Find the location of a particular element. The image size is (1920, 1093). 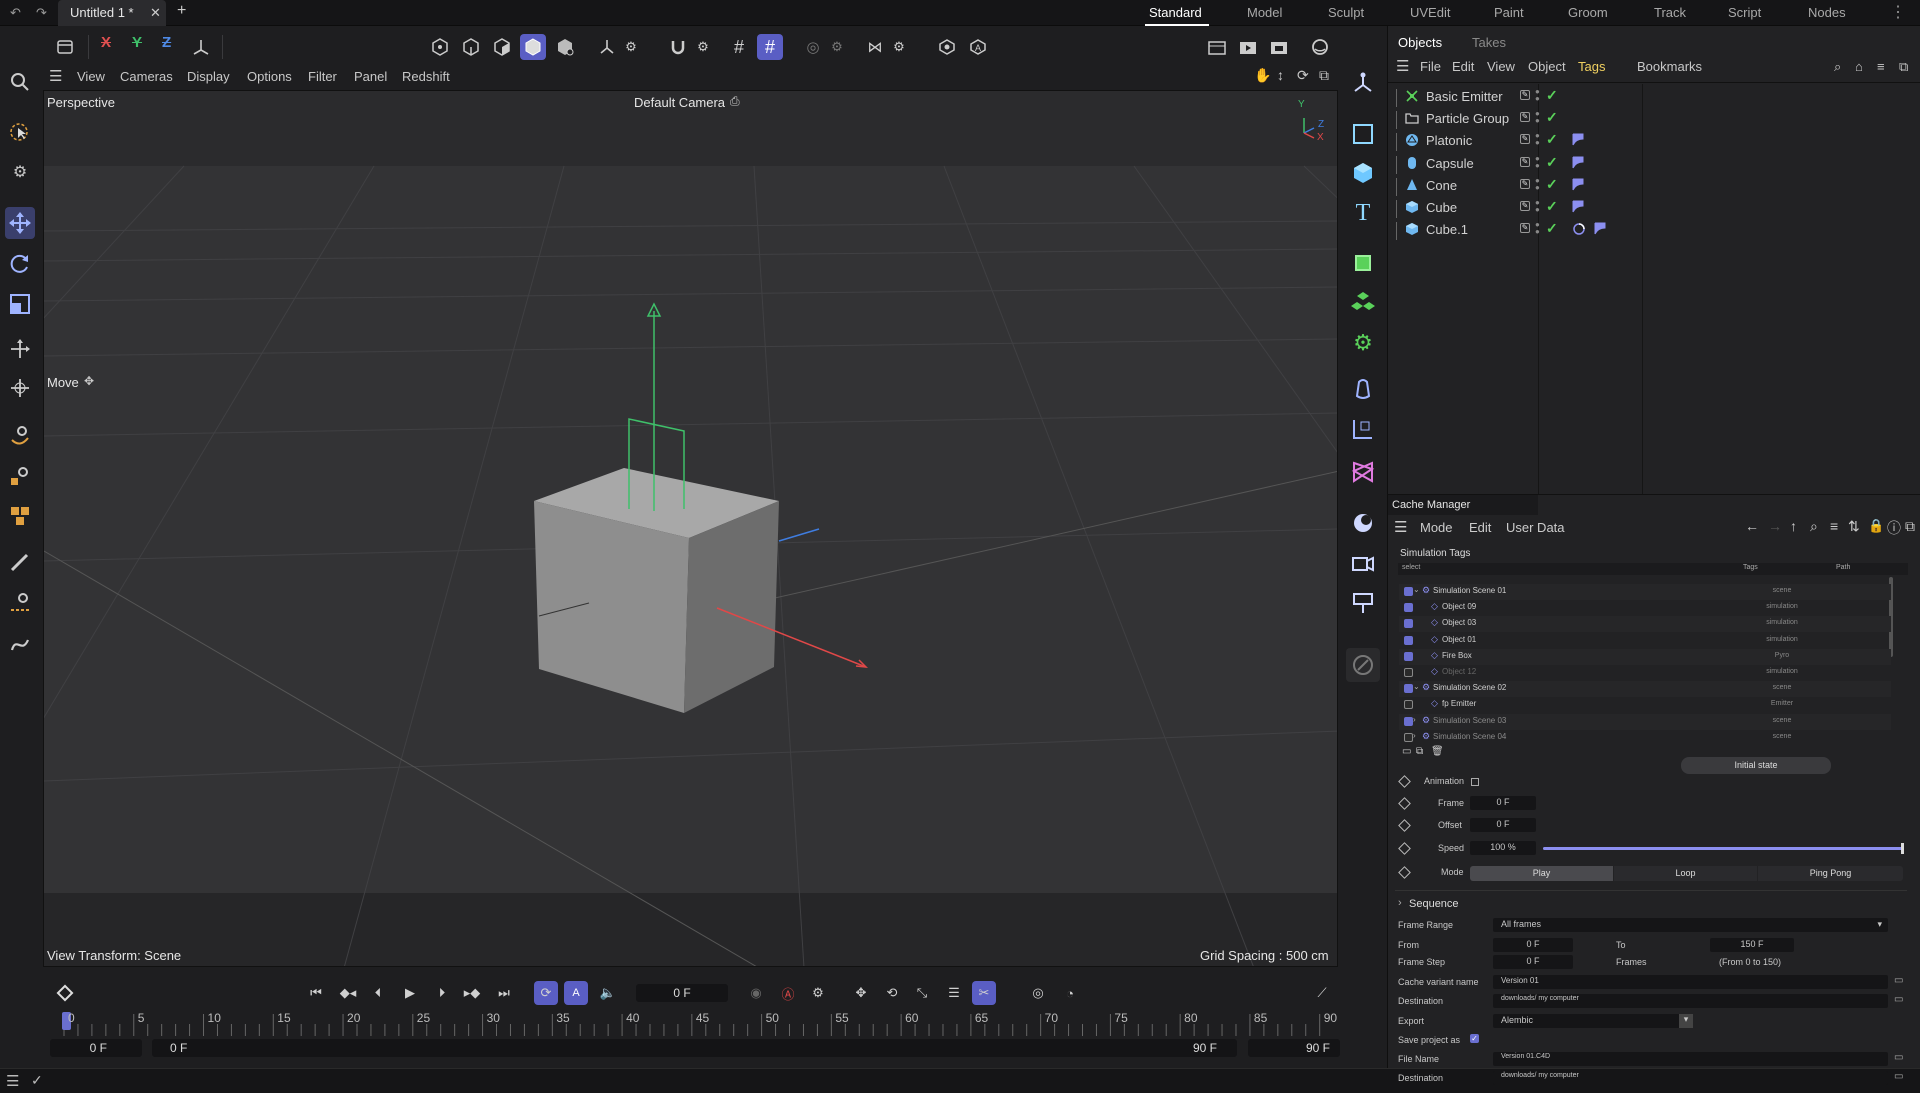

tab-takes: Takes is located at coordinates (1489, 42).